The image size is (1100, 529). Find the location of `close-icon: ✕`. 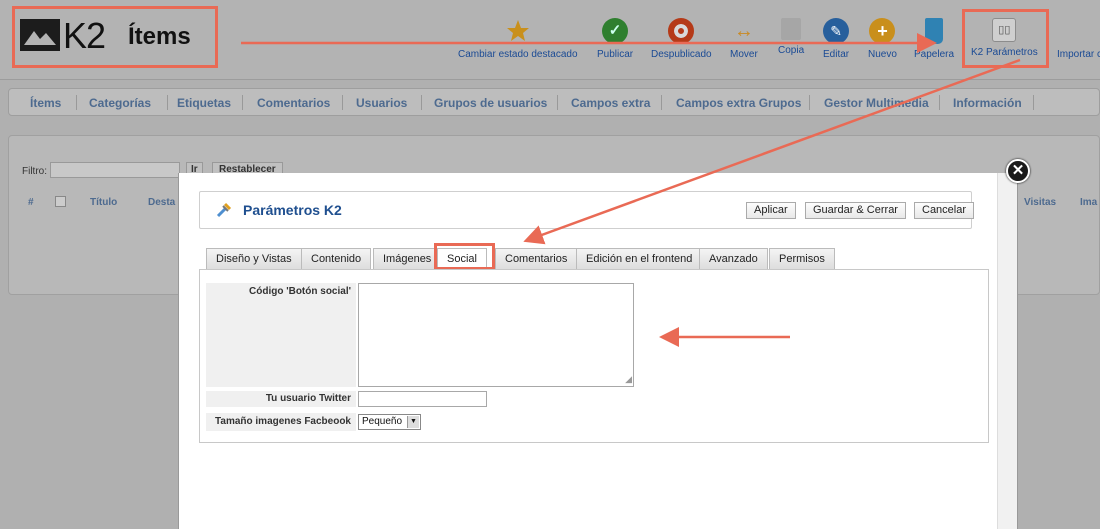

close-icon: ✕ is located at coordinates (1018, 170).